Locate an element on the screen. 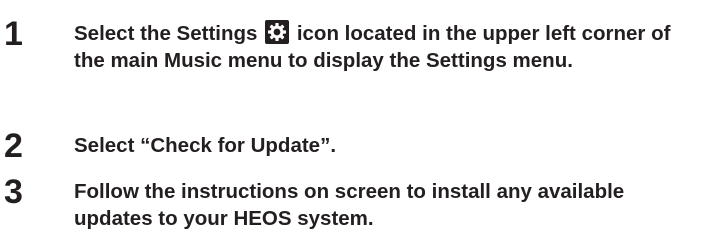 The width and height of the screenshot is (716, 244). settings-gear-icon is located at coordinates (277, 32).